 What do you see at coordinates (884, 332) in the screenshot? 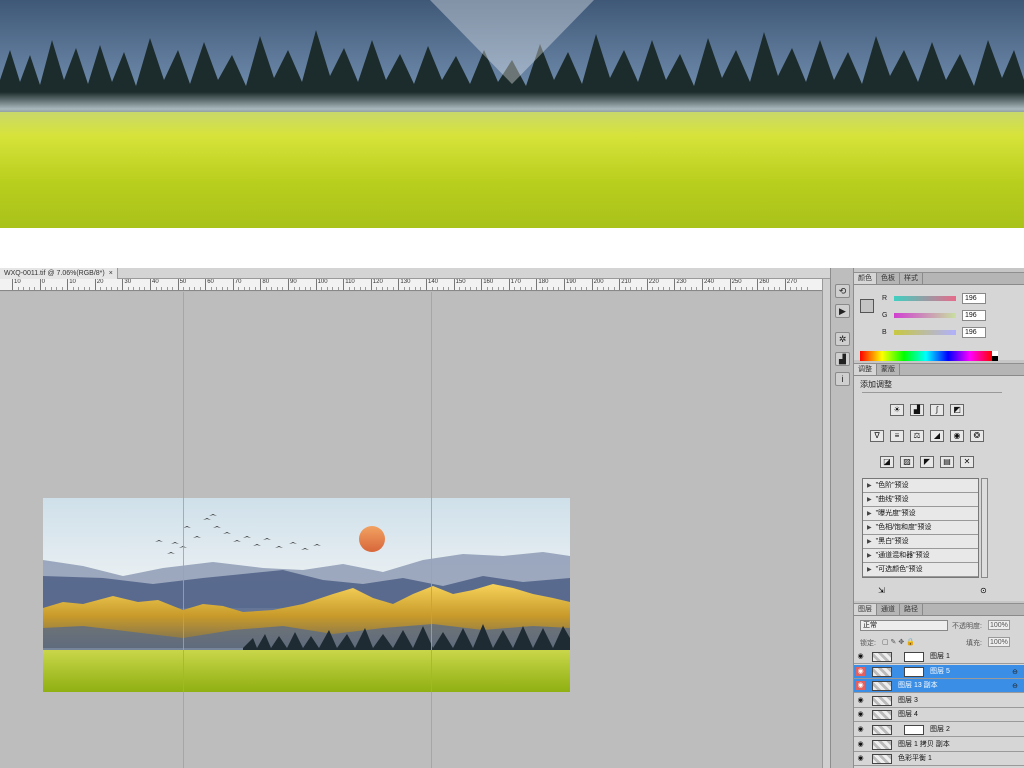
I see `blue-channel-label: B` at bounding box center [884, 332].